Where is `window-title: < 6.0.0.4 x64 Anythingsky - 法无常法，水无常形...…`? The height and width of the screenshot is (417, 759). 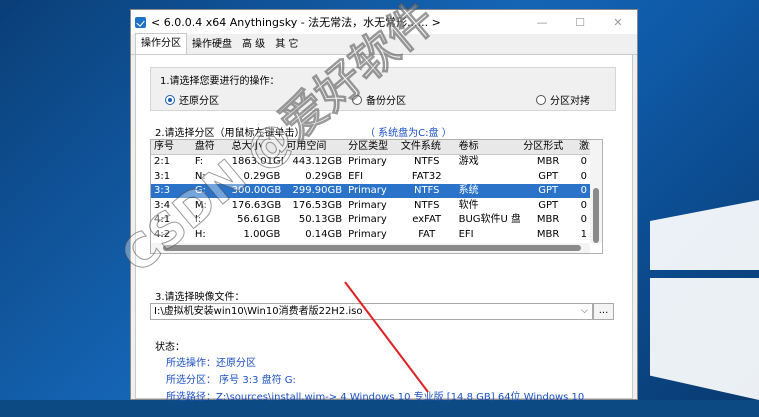 window-title: < 6.0.0.4 x64 Anythingsky - 法无常法，水无常形...… is located at coordinates (296, 22).